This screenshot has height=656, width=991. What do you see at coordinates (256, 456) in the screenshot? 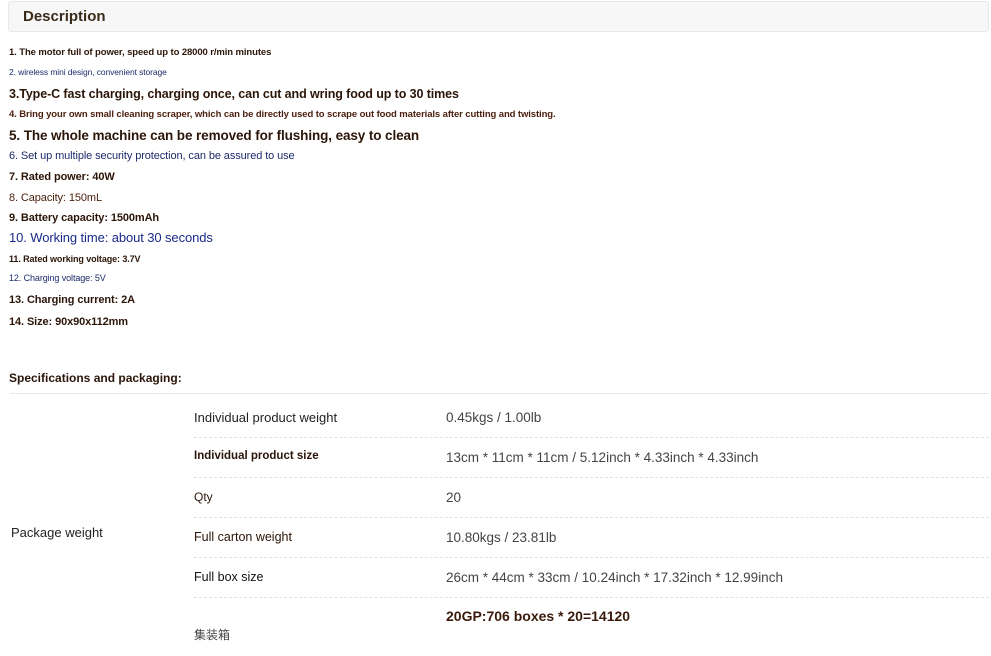
I see `spec-row-label: Individual product size` at bounding box center [256, 456].